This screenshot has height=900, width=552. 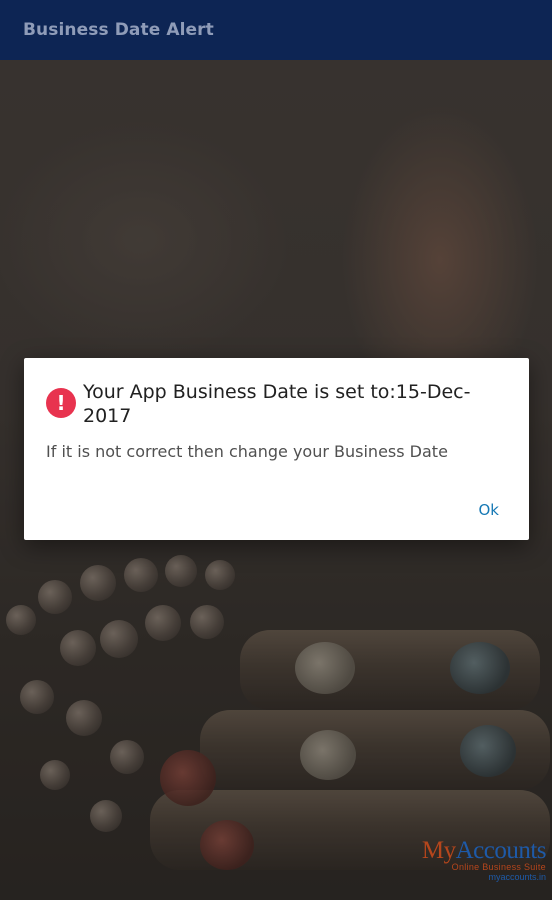 I want to click on logo-brand-part1: My, so click(x=438, y=851).